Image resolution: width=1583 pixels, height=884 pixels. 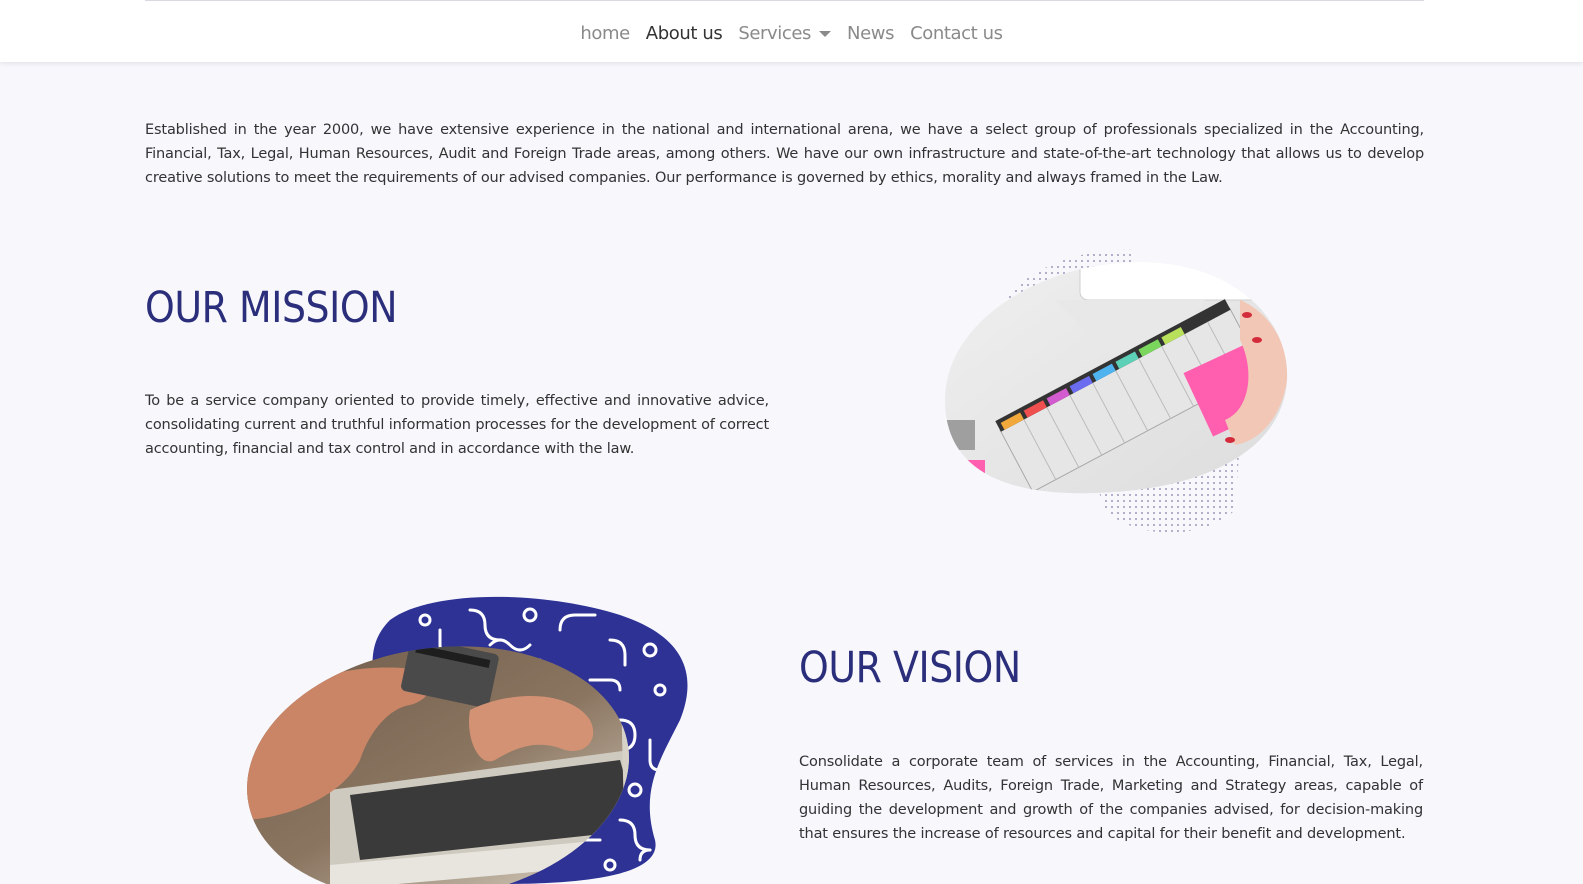 I want to click on nav-services-dropdown: Services, so click(x=785, y=33).